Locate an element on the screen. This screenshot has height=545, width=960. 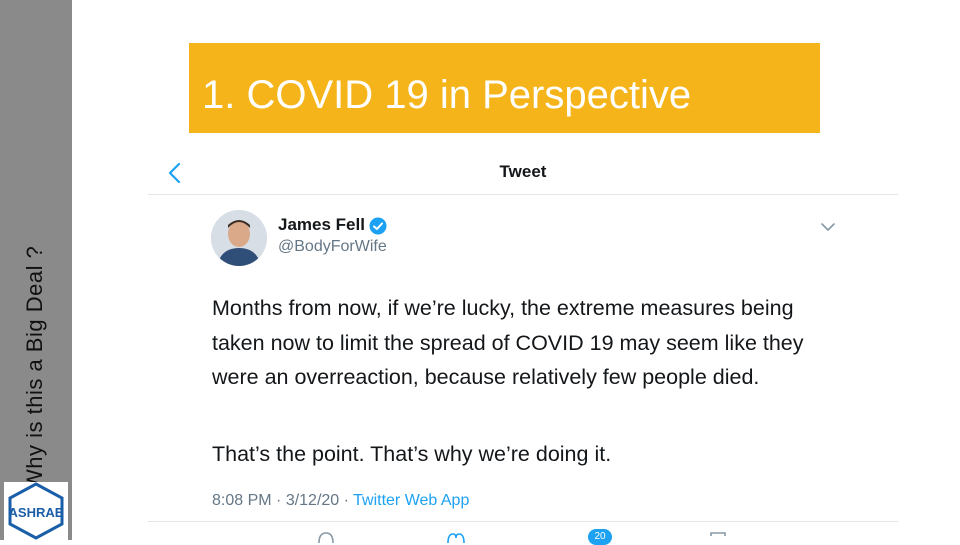
tweet-meta: 8:08 PM · 3/12/20 · Twitter Web App is located at coordinates (340, 501).